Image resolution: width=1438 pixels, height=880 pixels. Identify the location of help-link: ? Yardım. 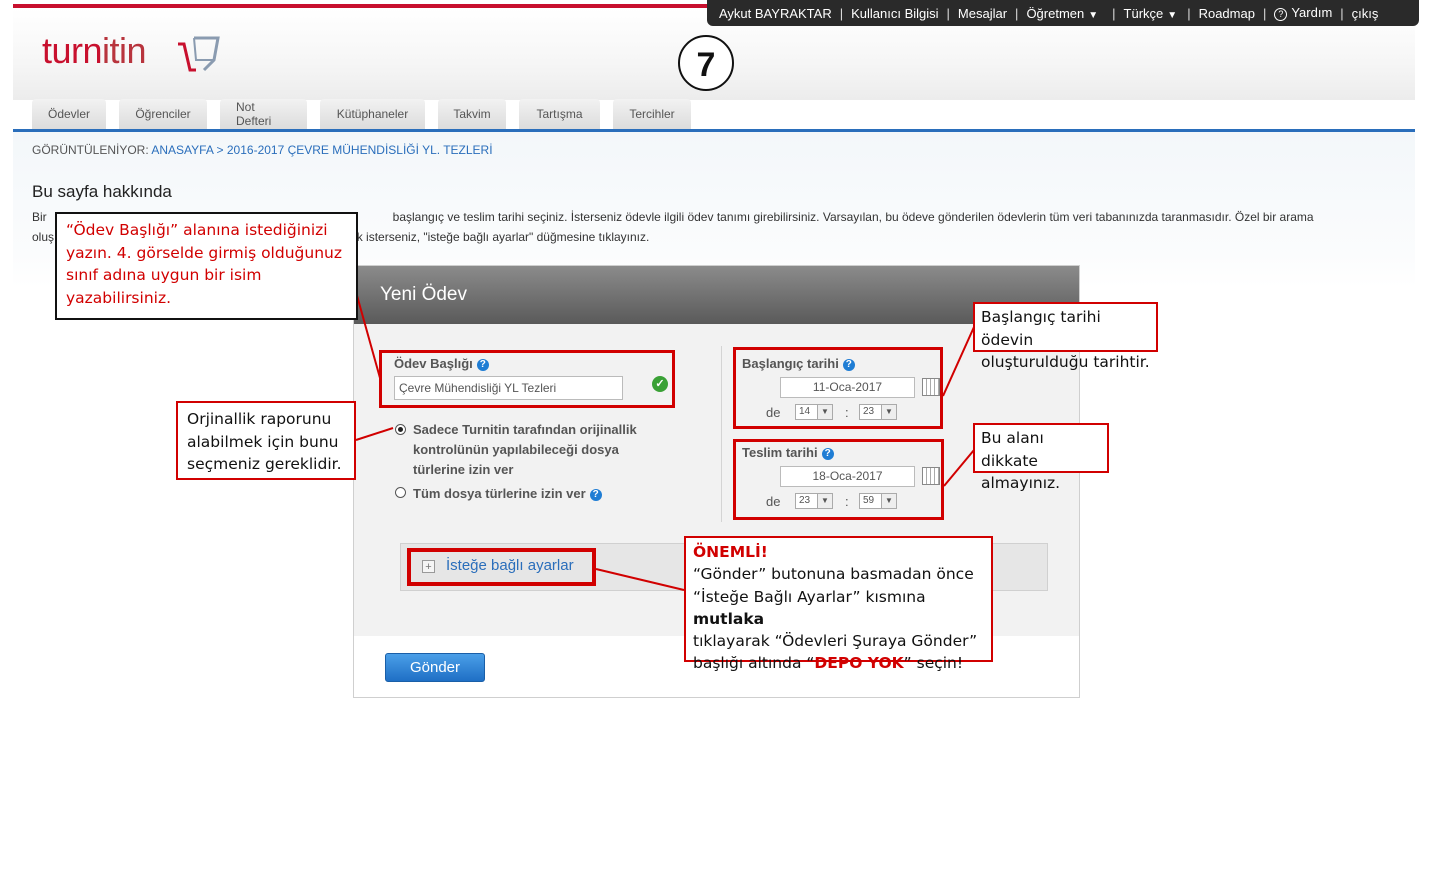
(1303, 13).